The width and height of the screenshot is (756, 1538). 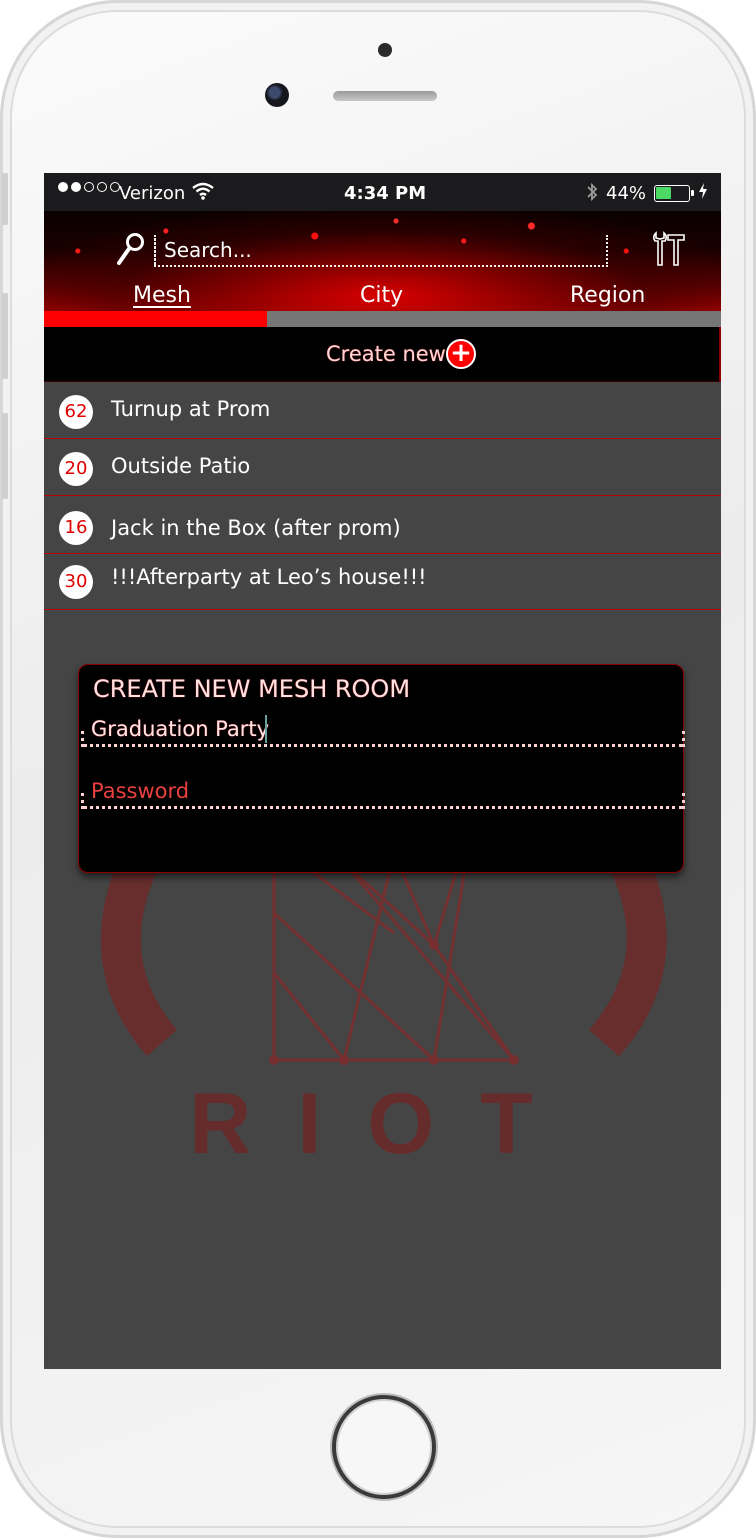 What do you see at coordinates (131, 249) in the screenshot?
I see `search-icon` at bounding box center [131, 249].